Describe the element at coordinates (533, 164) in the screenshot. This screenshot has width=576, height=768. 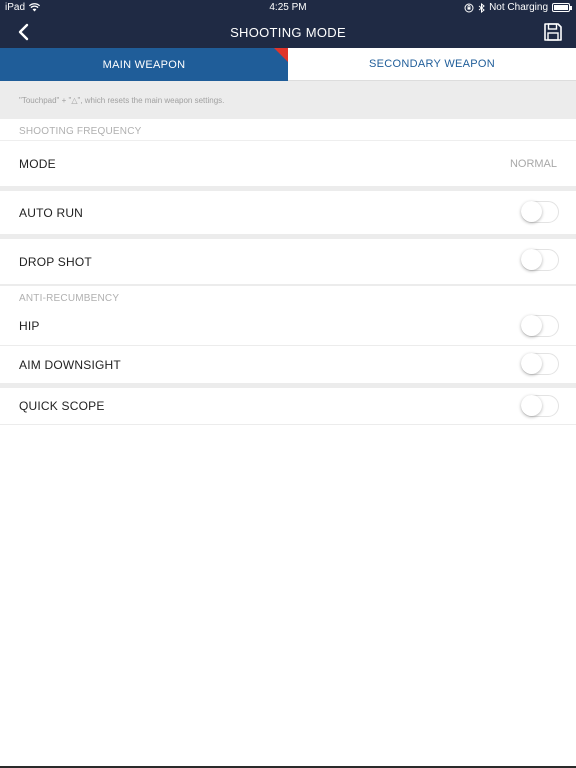
I see `row-mode-value: NORMAL` at that location.